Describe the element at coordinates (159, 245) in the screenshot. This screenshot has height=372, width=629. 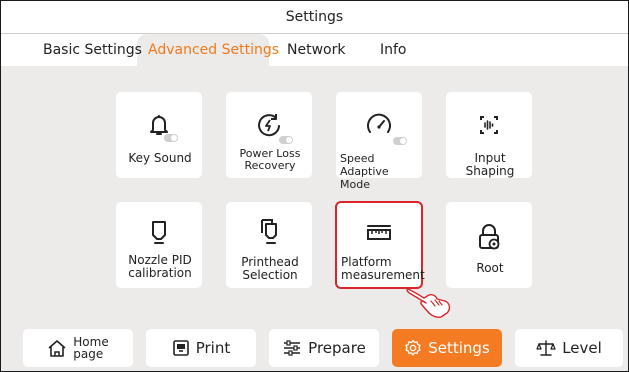
I see `card-nozzle-pid-calibration: Nozzle PID calibration` at that location.